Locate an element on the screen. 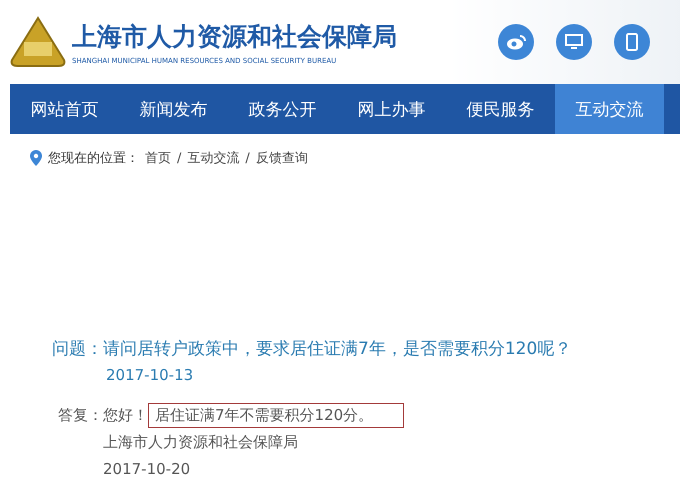  answer-text: 居住证满7年不需要积分120分。 is located at coordinates (276, 415).